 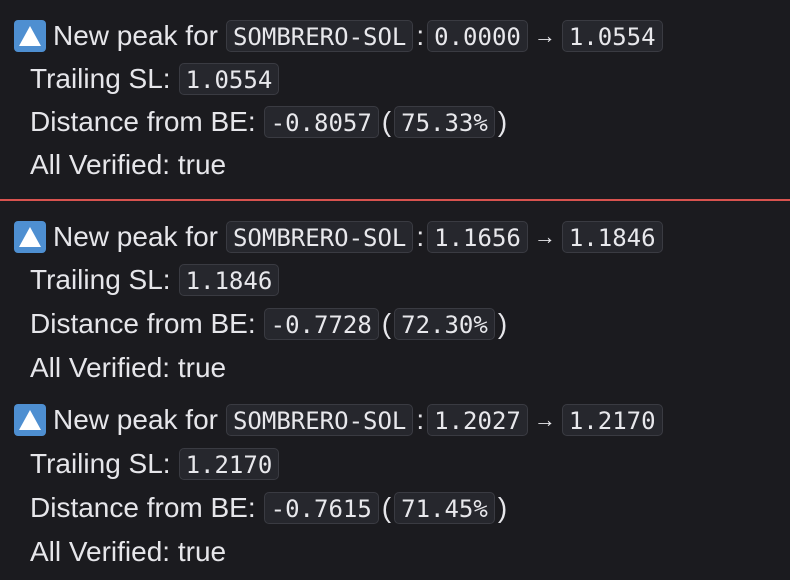 What do you see at coordinates (395, 200) in the screenshot?
I see `new-messages-divider` at bounding box center [395, 200].